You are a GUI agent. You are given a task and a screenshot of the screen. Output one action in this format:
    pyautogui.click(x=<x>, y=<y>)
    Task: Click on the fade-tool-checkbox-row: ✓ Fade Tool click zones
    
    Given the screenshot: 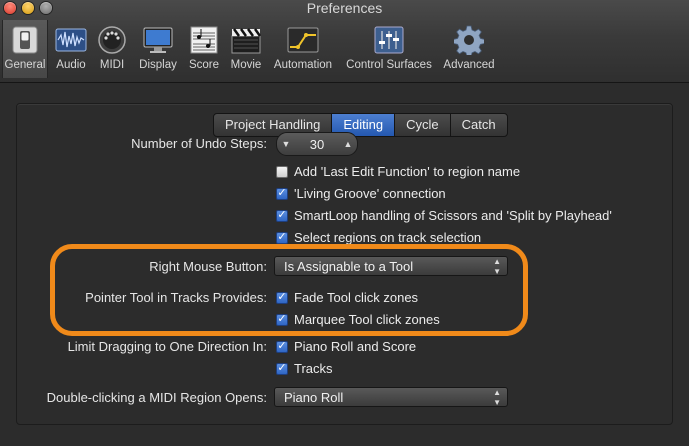 What is the action you would take?
    pyautogui.click(x=347, y=297)
    